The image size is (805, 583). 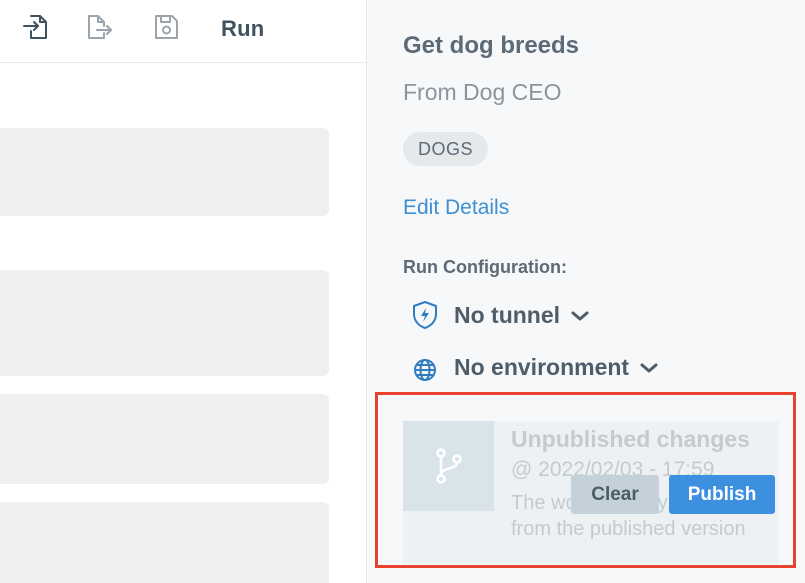 What do you see at coordinates (99, 27) in the screenshot?
I see `file-export-icon` at bounding box center [99, 27].